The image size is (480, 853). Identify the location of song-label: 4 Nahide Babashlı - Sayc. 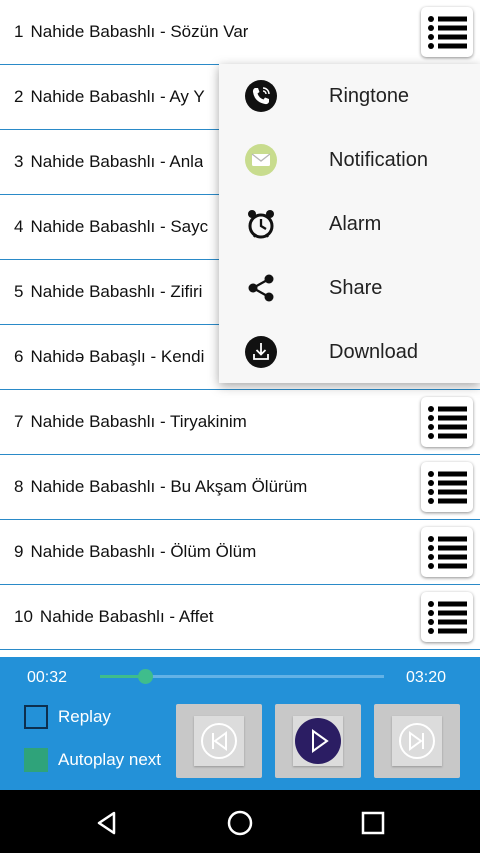
(104, 227).